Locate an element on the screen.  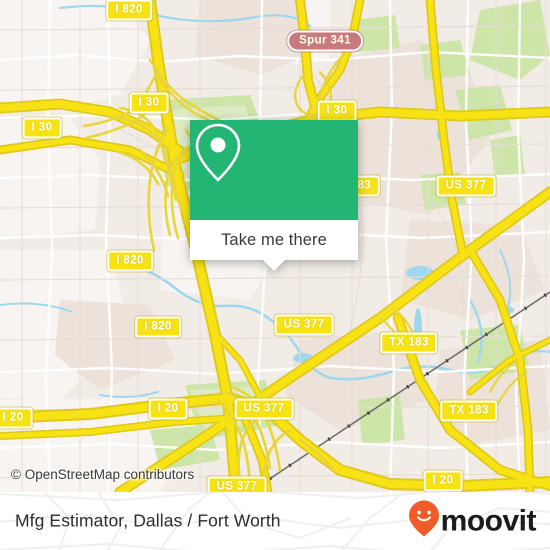
road-shield-i20-mid: I 20 is located at coordinates (168, 409).